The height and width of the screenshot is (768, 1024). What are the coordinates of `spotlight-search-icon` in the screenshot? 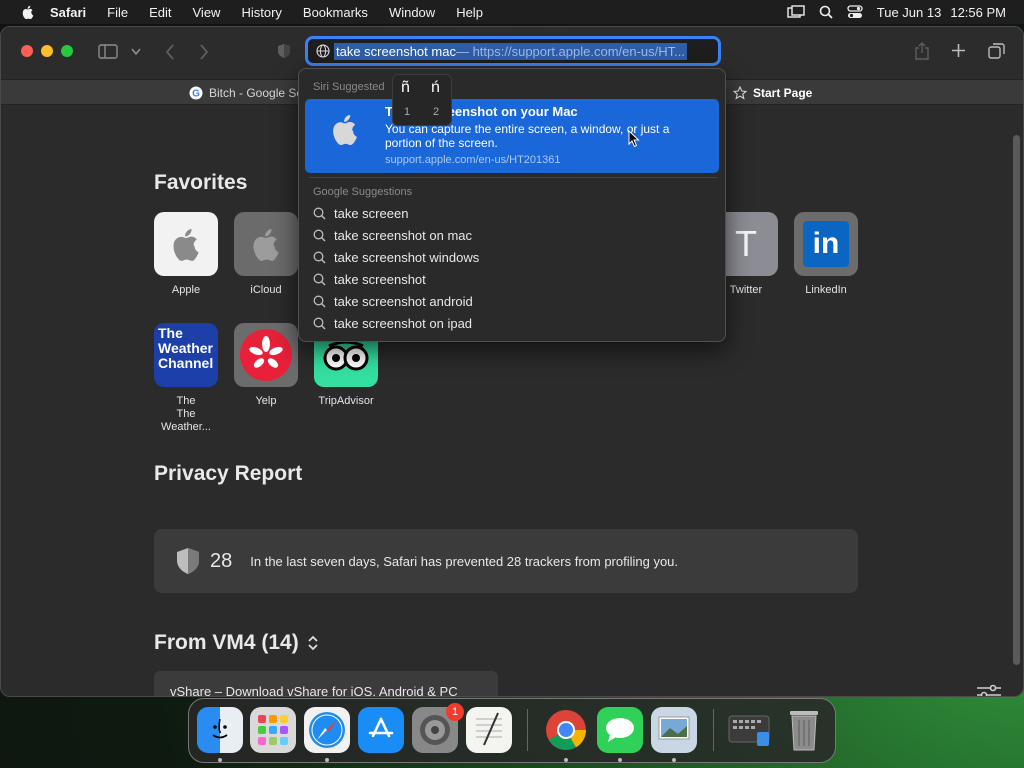 It's located at (826, 12).